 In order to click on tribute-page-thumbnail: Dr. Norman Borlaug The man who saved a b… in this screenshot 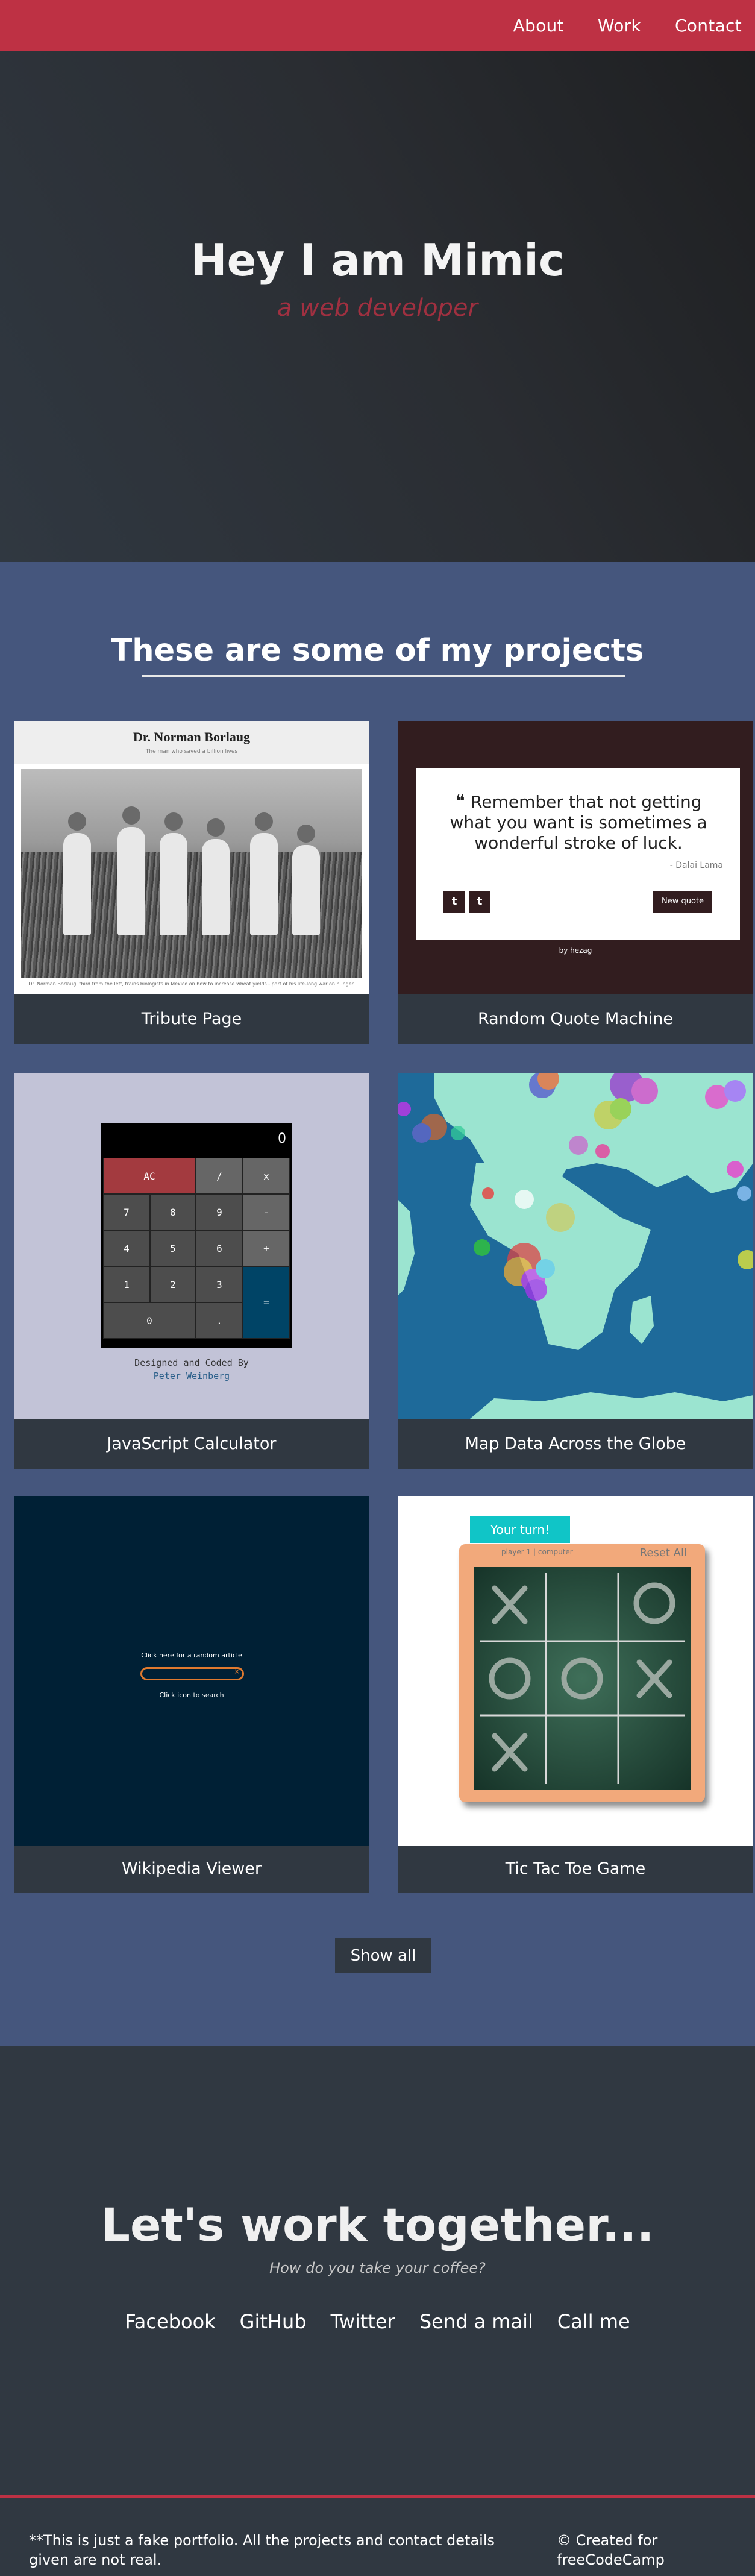, I will do `click(191, 857)`.